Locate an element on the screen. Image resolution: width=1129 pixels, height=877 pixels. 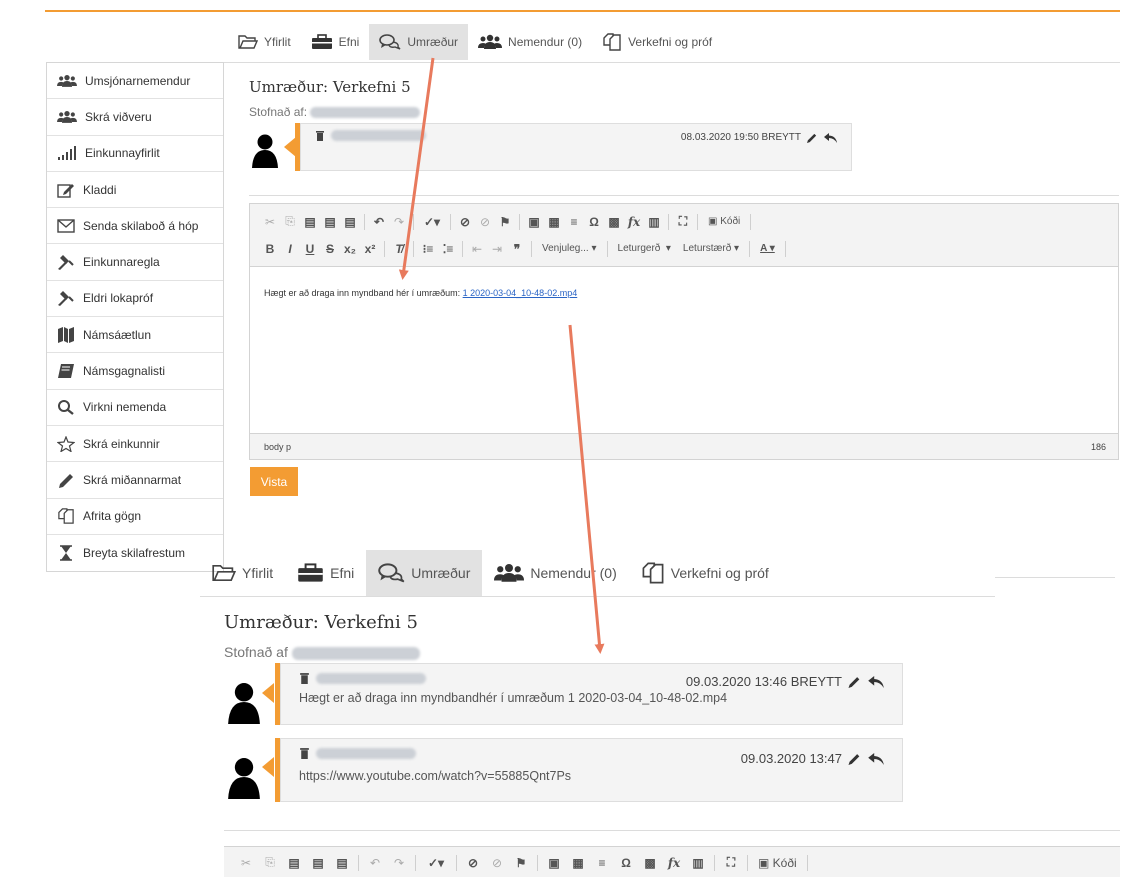
element-path: body p is located at coordinates (277, 447).